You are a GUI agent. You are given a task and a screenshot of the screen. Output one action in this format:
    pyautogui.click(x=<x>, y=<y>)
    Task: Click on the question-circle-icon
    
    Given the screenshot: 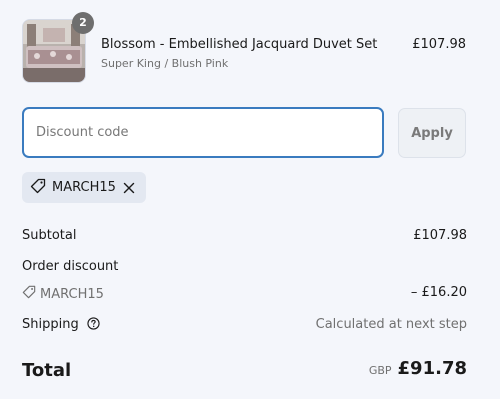 What is the action you would take?
    pyautogui.click(x=93, y=325)
    